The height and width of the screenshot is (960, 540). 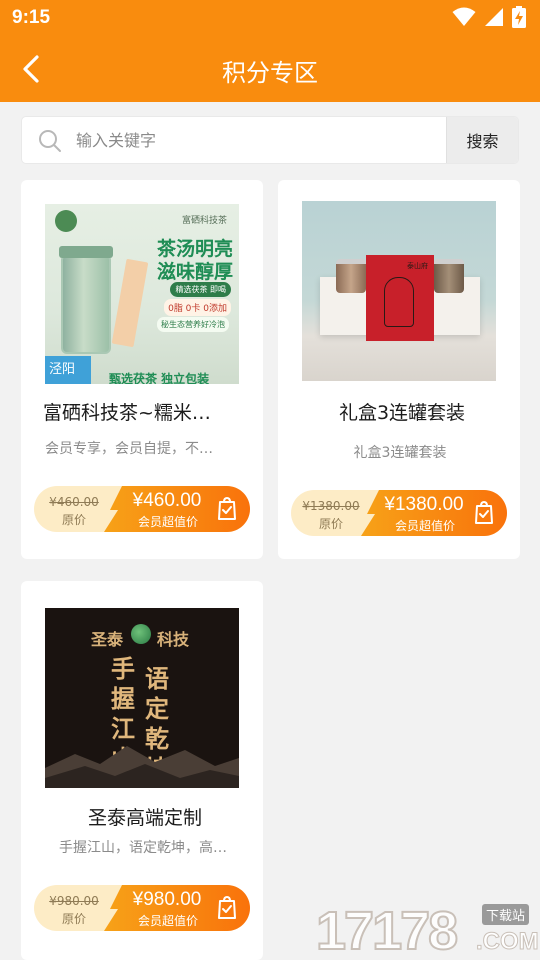 What do you see at coordinates (144, 818) in the screenshot?
I see `product-title: 圣泰高端定制` at bounding box center [144, 818].